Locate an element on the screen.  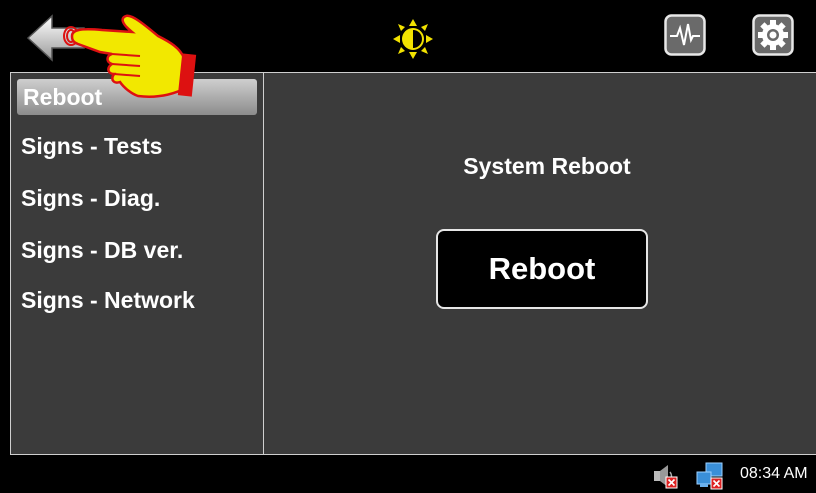
sidebar-item-signs-network: Signs - Network is located at coordinates (108, 300).